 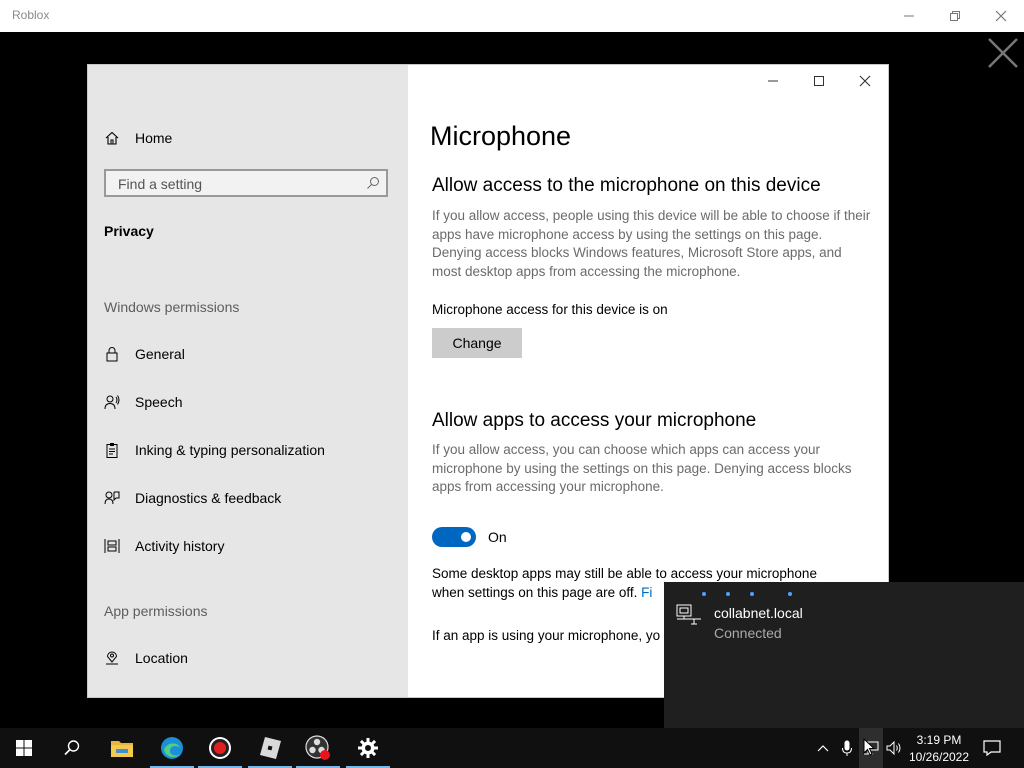 I want to click on nav-home: Home, so click(x=249, y=138).